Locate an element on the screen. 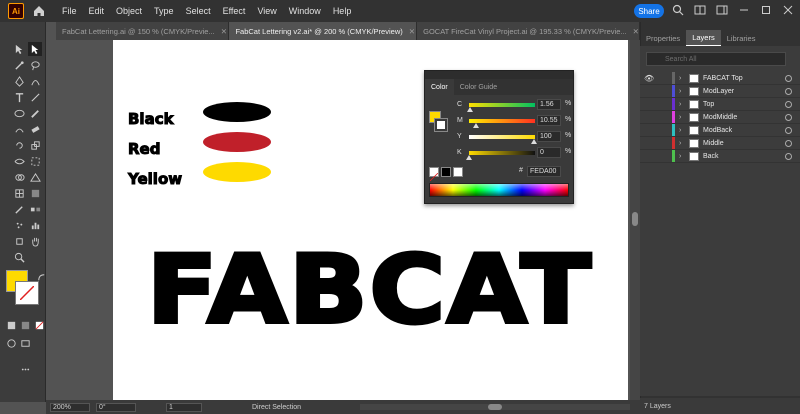  type-tool-icon is located at coordinates (19, 97).